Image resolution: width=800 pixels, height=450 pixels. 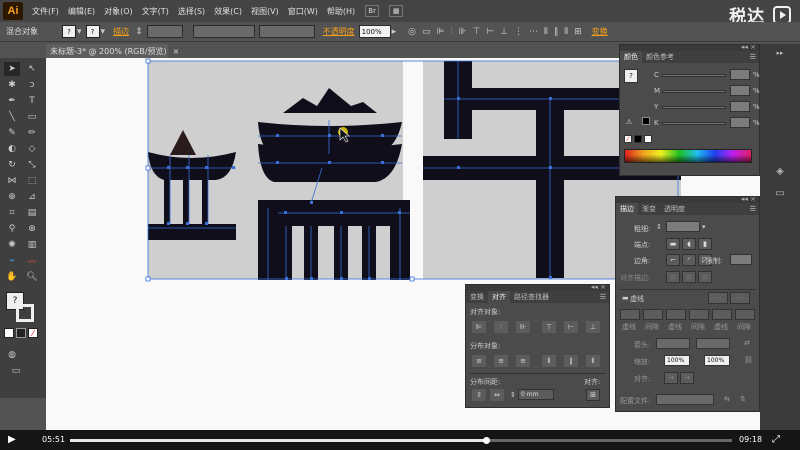 What do you see at coordinates (12, 69) in the screenshot?
I see `selection-tool-icon: ➤` at bounding box center [12, 69].